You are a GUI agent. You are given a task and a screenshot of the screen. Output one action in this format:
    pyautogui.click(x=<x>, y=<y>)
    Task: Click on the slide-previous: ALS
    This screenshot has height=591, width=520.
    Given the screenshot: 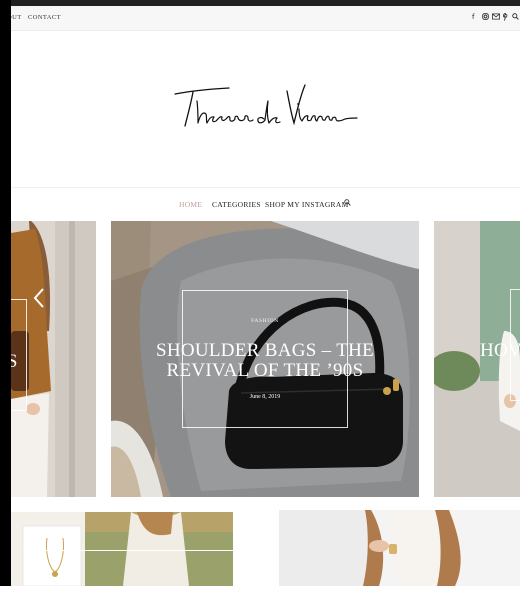 What is the action you would take?
    pyautogui.click(x=53, y=359)
    